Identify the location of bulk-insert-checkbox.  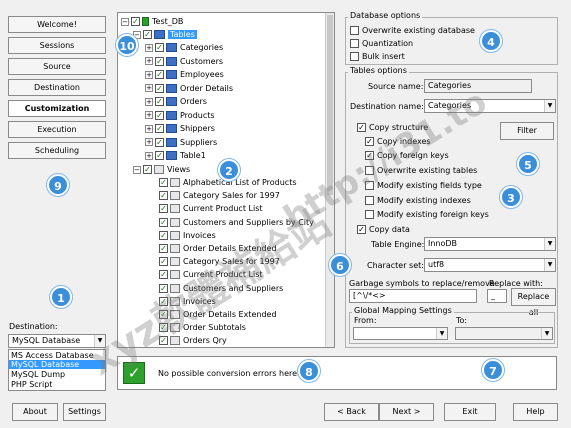
(354, 56).